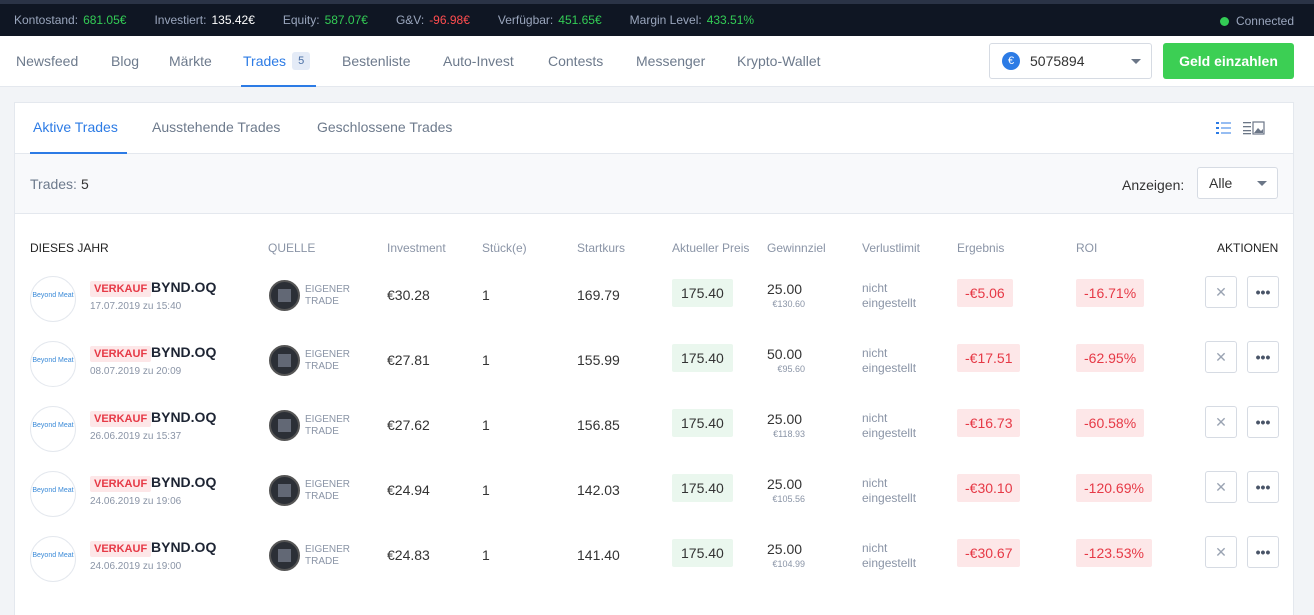 The width and height of the screenshot is (1314, 615). What do you see at coordinates (779, 61) in the screenshot?
I see `nav-crypto-wallet: Krypto-Wallet` at bounding box center [779, 61].